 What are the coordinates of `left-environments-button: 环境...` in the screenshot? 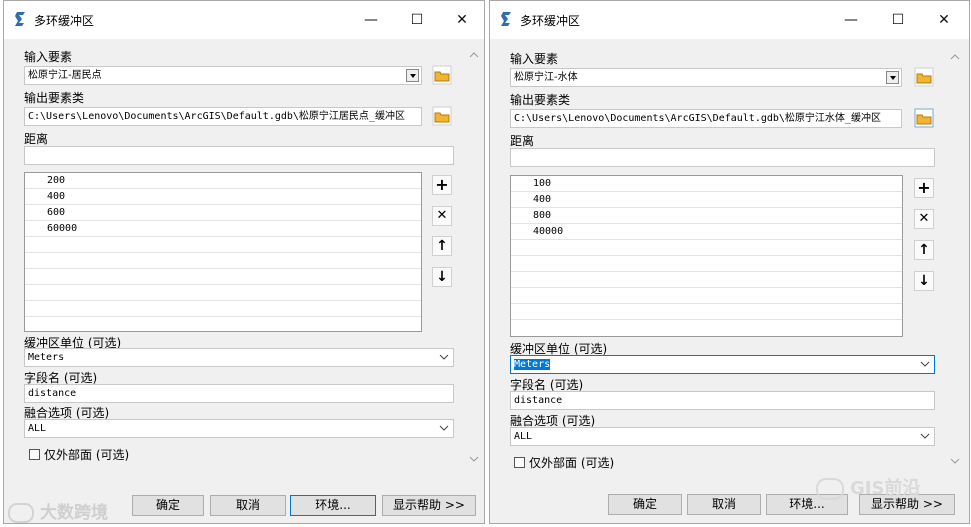 It's located at (333, 505).